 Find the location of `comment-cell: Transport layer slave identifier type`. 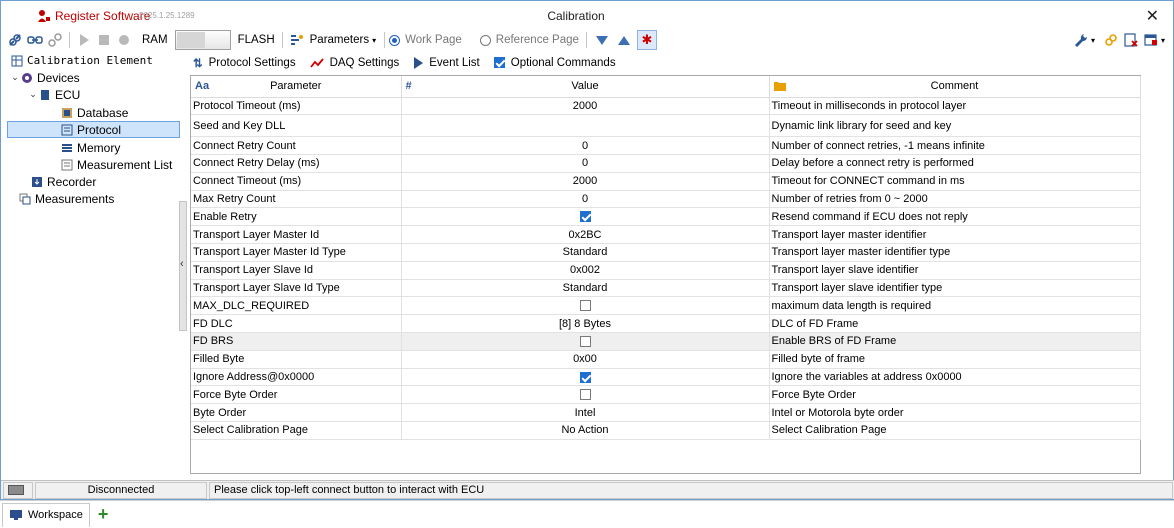

comment-cell: Transport layer slave identifier type is located at coordinates (955, 288).